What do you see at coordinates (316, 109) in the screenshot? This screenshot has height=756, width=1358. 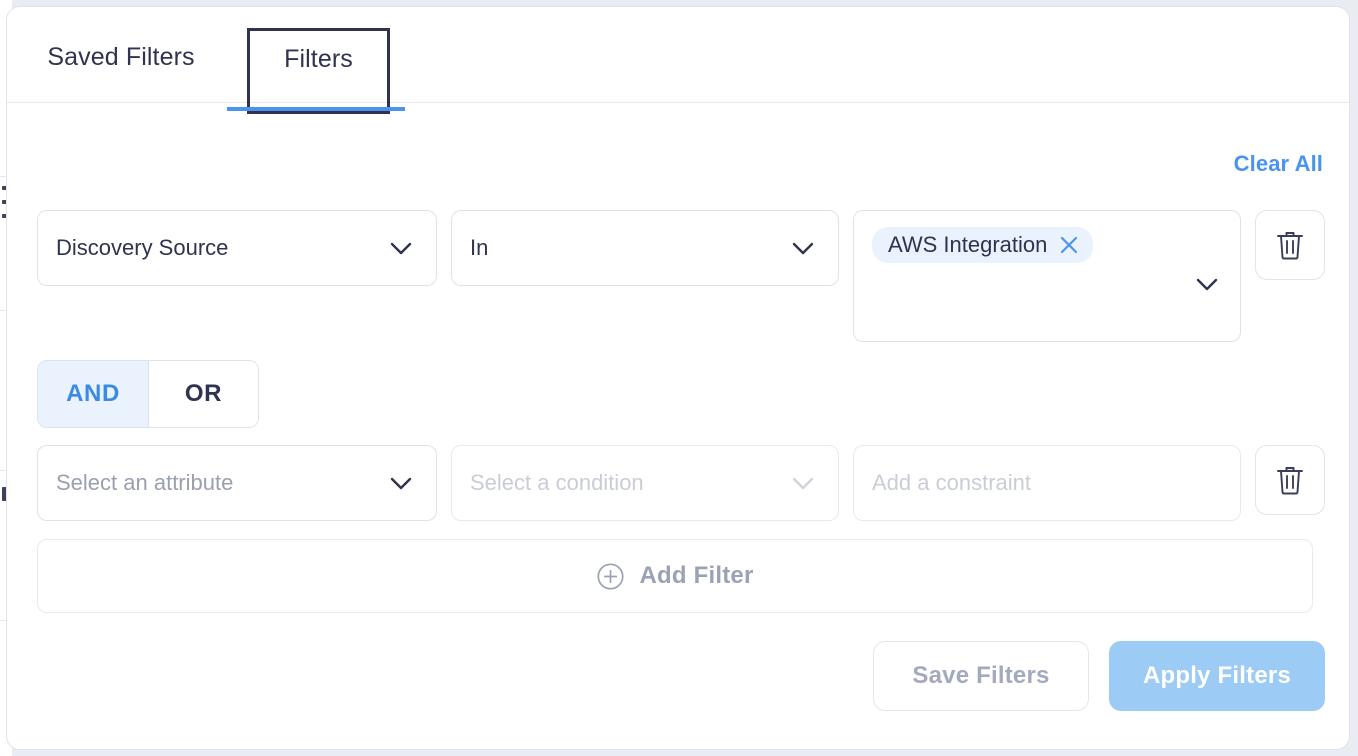 I see `tab-active-underline` at bounding box center [316, 109].